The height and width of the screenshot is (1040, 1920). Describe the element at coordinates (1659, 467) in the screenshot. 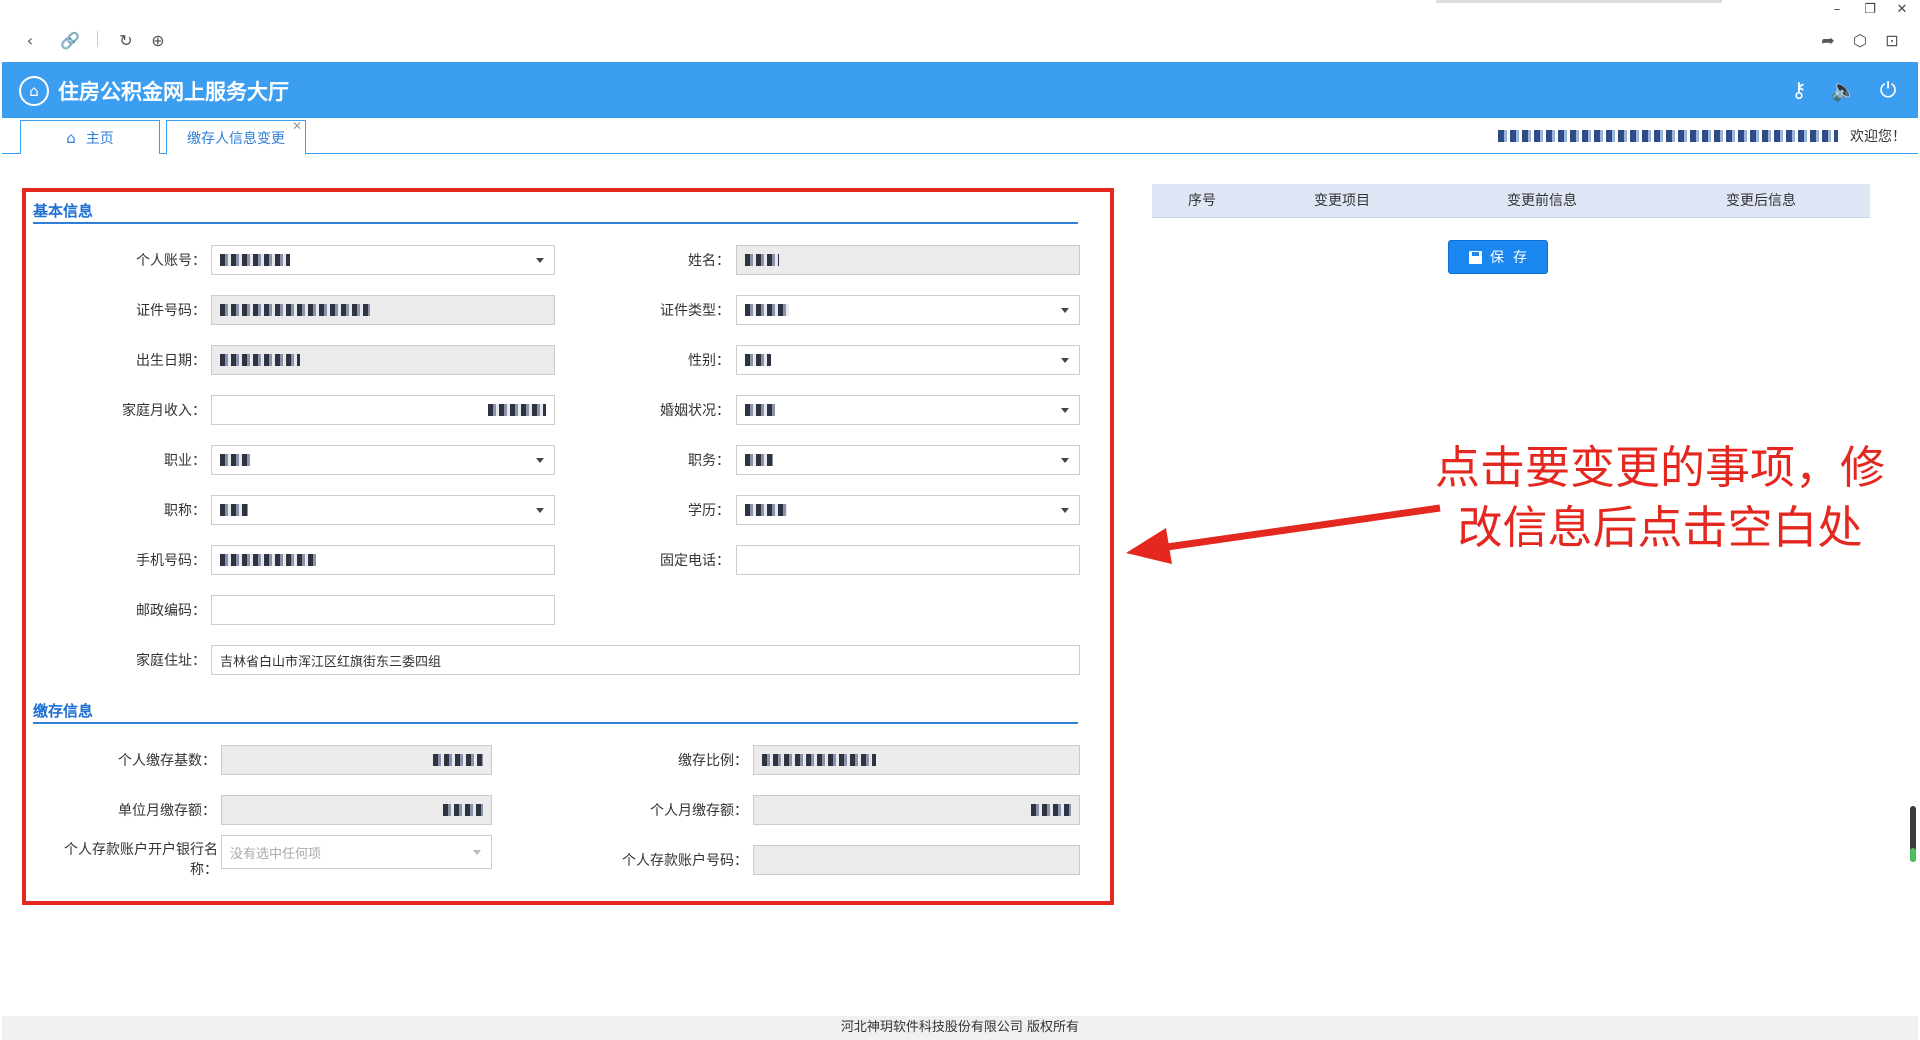

I see `annotation-line-1: 点击要变更的事项，修` at that location.